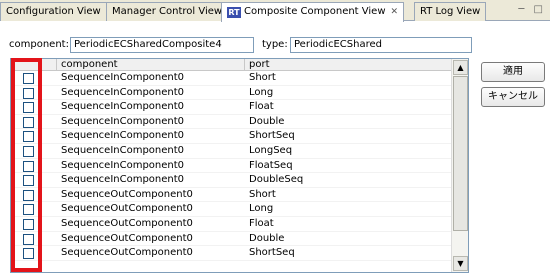  Describe the element at coordinates (460, 263) in the screenshot. I see `scroll-down-icon: ▼` at that location.